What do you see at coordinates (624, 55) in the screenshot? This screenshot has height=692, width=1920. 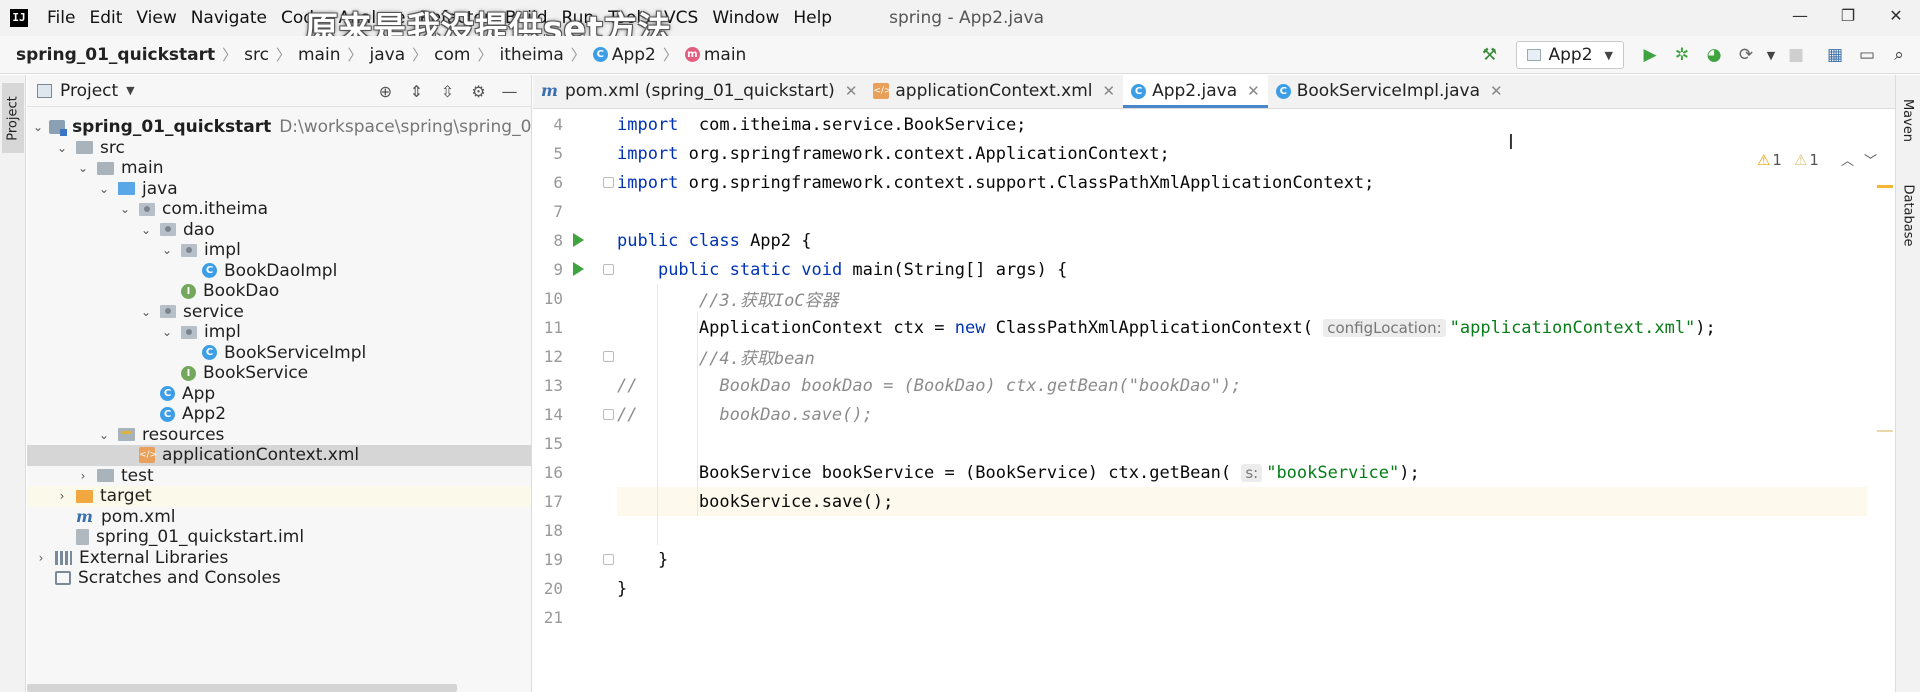 I see `breadcrumb-item: C App2` at bounding box center [624, 55].